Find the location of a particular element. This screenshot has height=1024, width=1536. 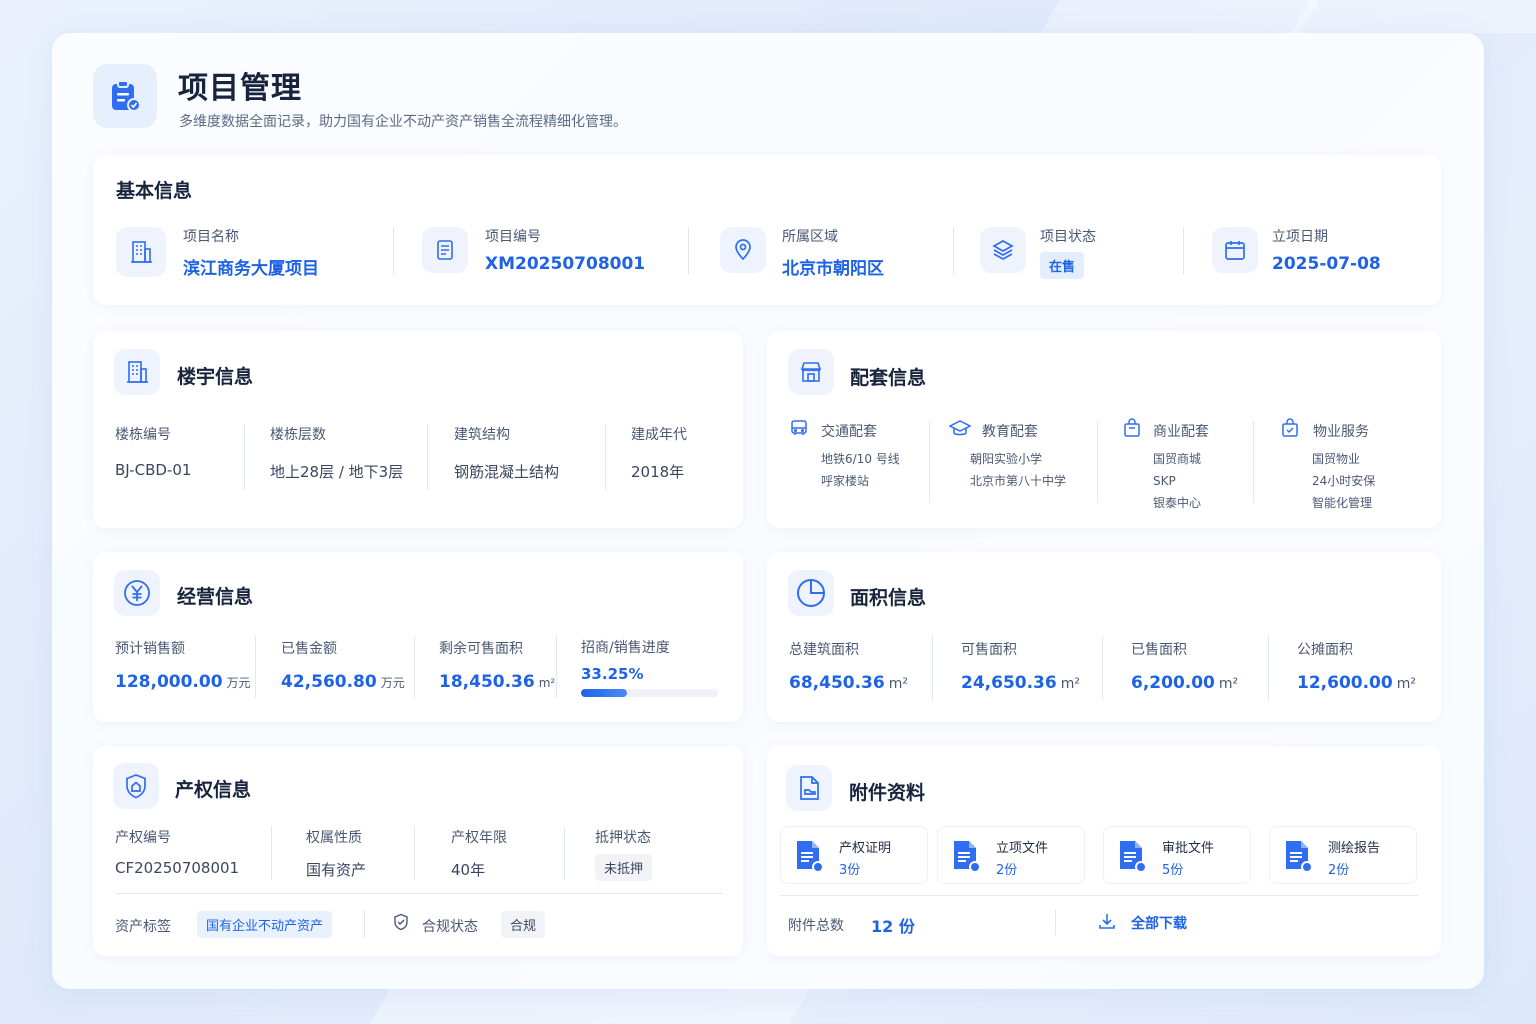

facility-item: 呼家楼站 is located at coordinates (845, 481).